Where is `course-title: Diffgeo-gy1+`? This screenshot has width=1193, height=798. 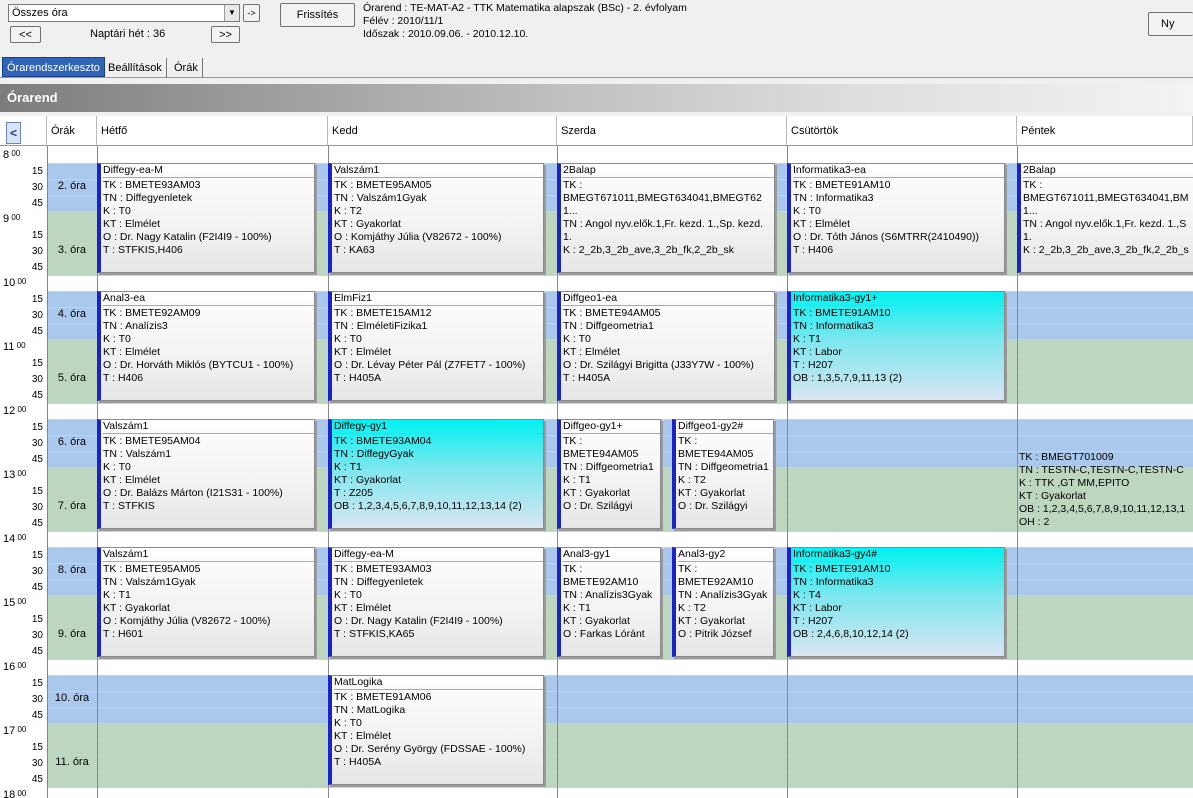 course-title: Diffgeo-gy1+ is located at coordinates (611, 427).